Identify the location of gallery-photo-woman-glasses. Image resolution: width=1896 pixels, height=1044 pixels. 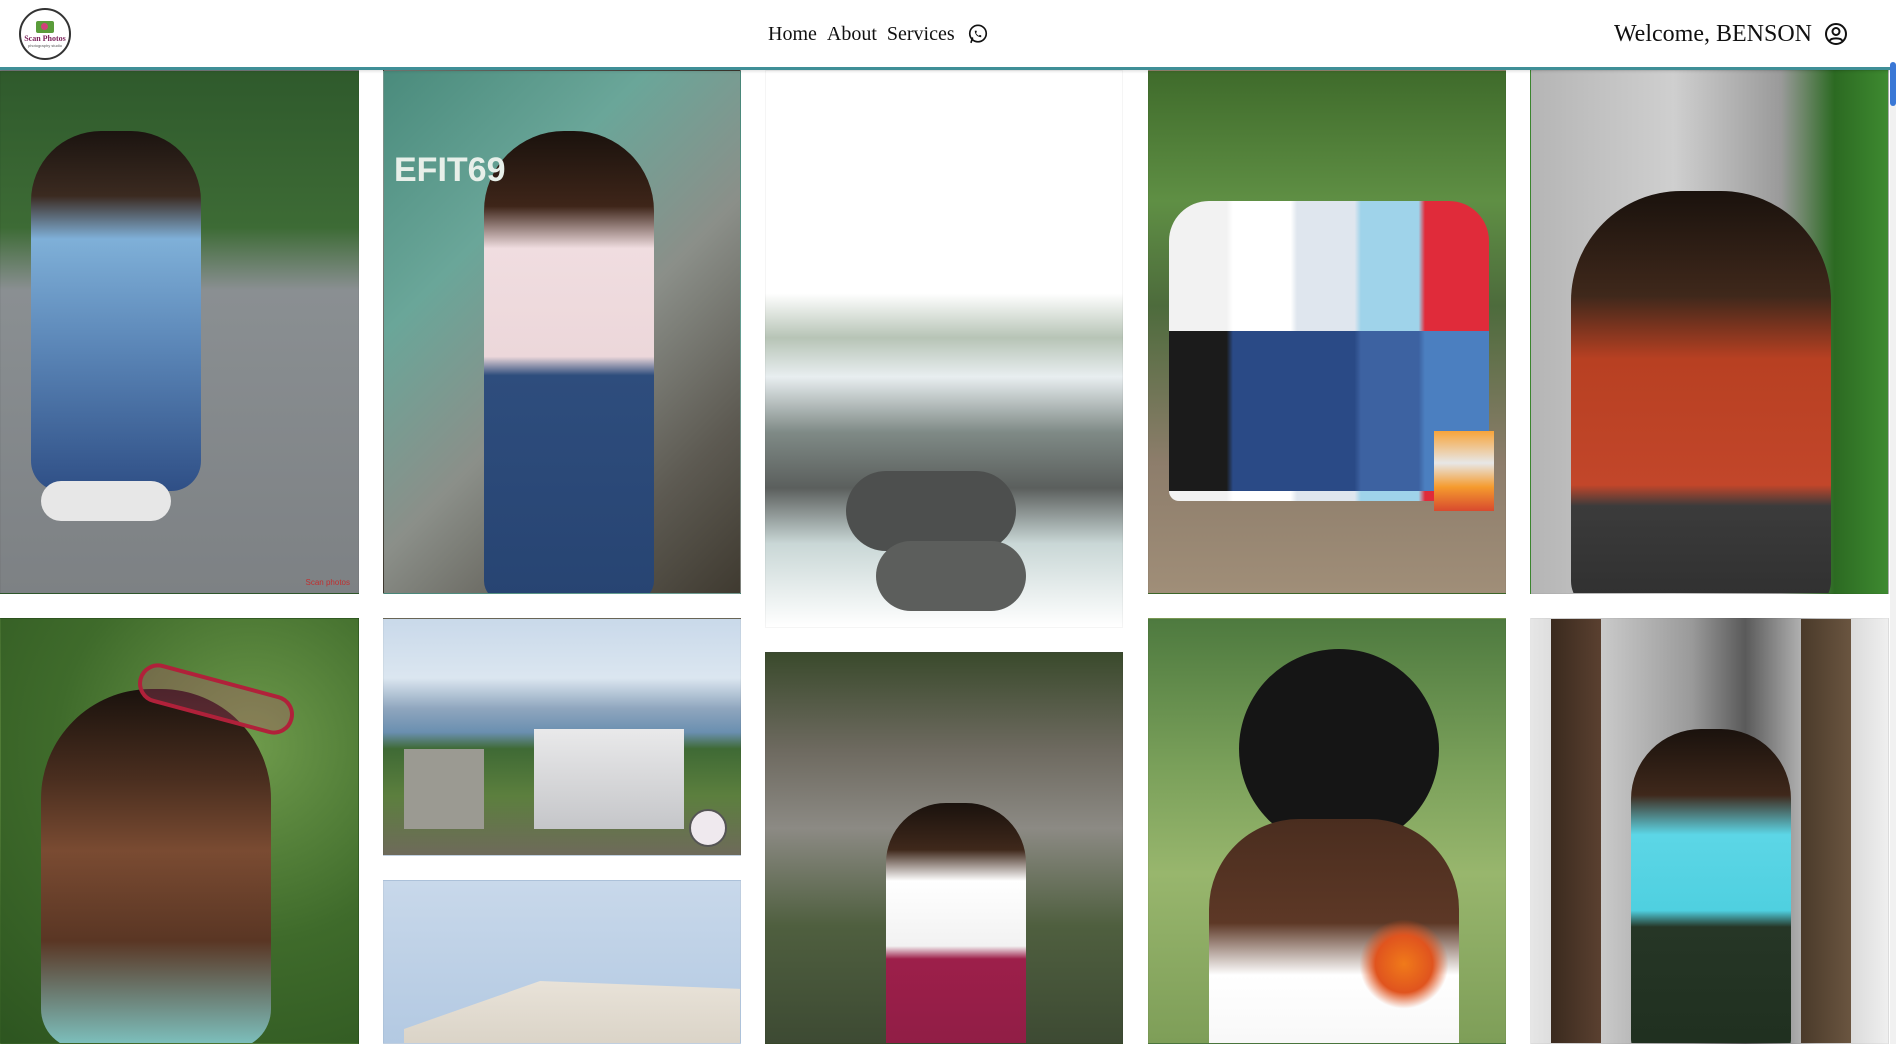
(179, 831).